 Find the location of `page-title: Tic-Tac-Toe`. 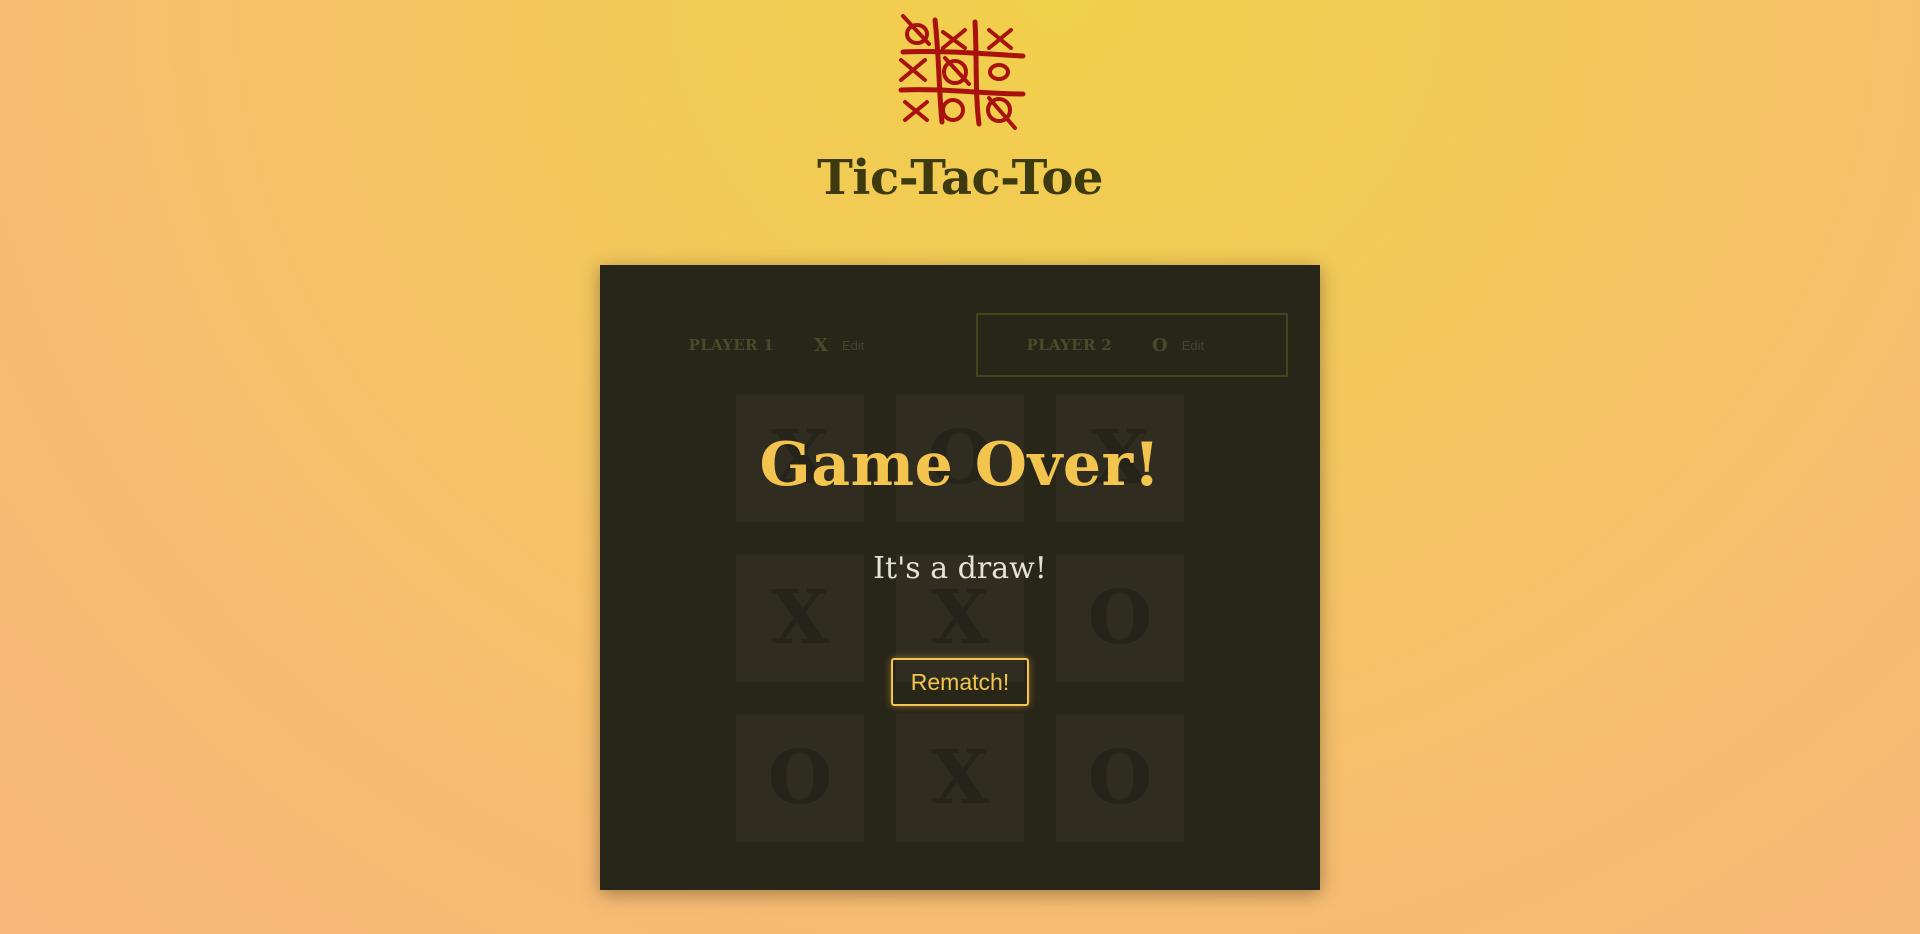

page-title: Tic-Tac-Toe is located at coordinates (960, 178).